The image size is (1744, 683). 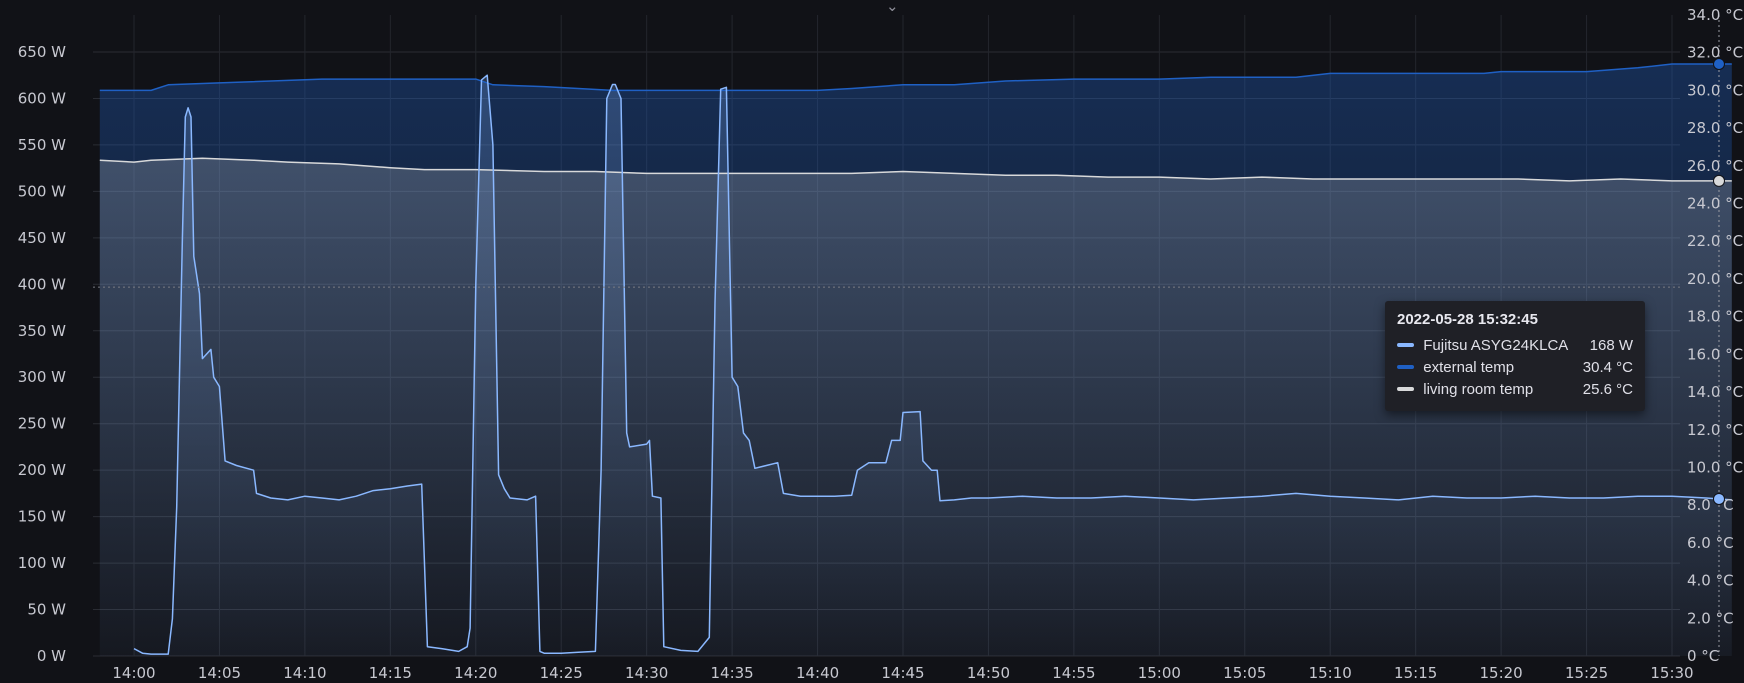 I want to click on y-axis-left-tick-label: 550 W, so click(x=42, y=145).